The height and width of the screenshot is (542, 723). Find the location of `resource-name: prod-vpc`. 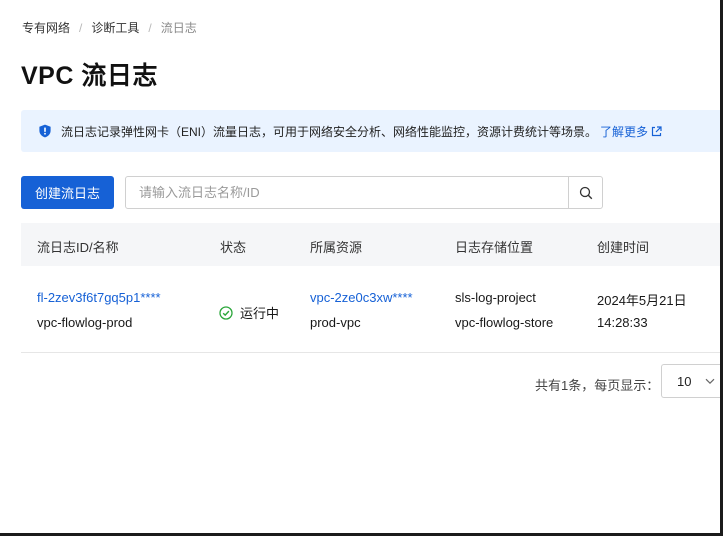

resource-name: prod-vpc is located at coordinates (335, 322).